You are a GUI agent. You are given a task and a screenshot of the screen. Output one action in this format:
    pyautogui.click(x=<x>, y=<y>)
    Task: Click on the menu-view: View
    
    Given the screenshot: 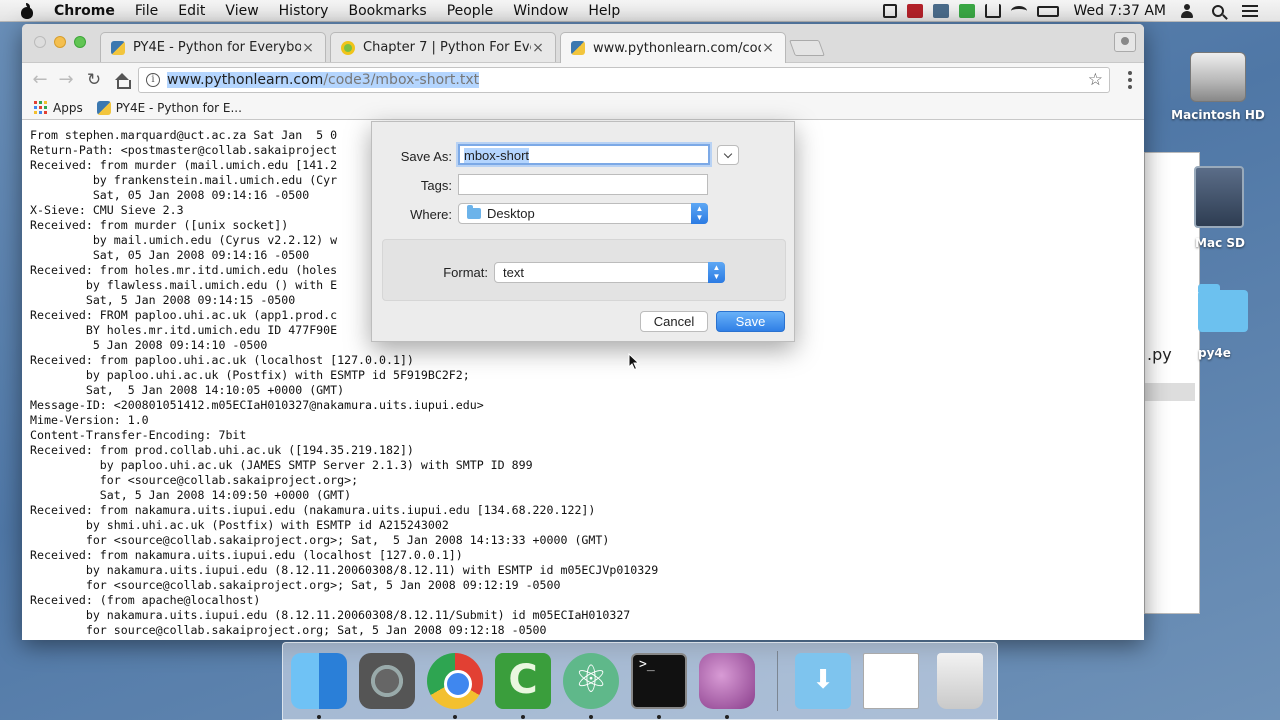 What is the action you would take?
    pyautogui.click(x=241, y=11)
    